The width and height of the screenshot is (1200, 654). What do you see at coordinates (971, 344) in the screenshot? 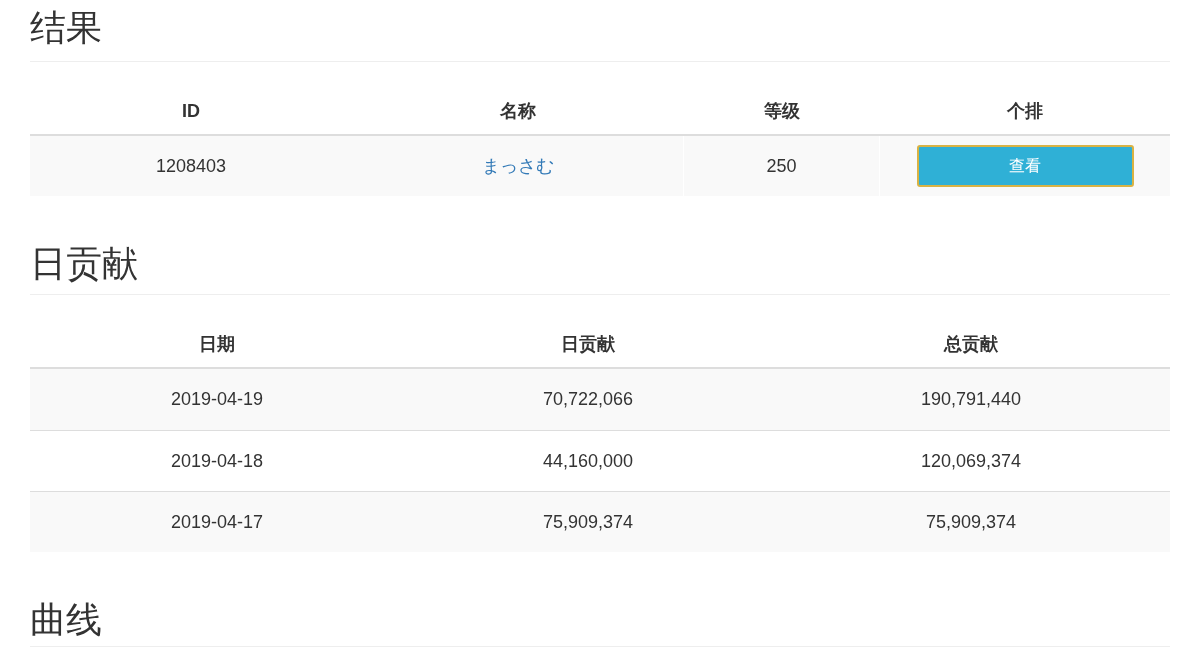
I see `column-header: 总贡献` at bounding box center [971, 344].